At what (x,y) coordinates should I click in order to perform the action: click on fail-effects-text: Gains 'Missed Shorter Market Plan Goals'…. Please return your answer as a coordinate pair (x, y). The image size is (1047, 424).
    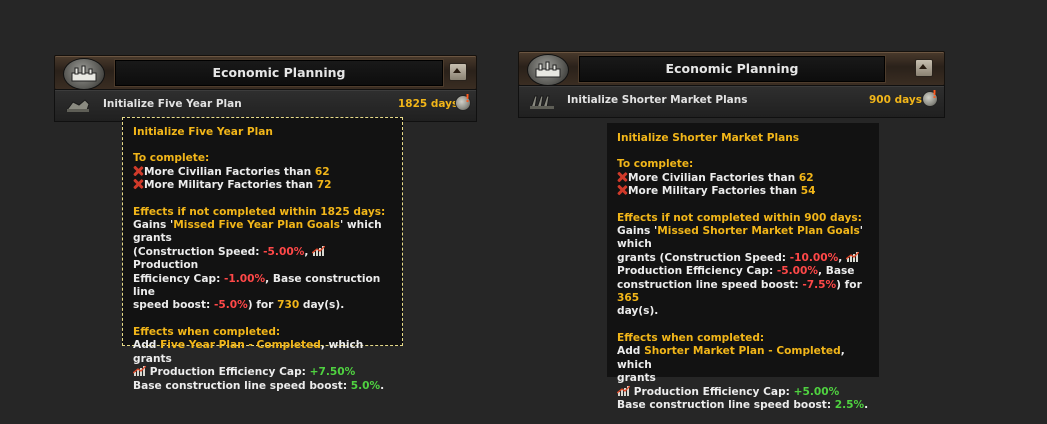
    Looking at the image, I should click on (740, 271).